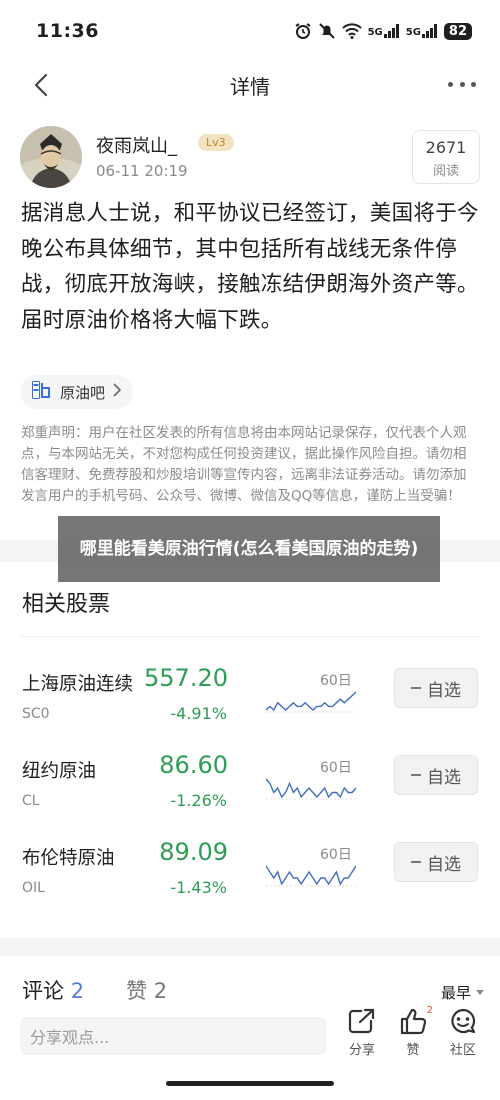 This screenshot has height=1100, width=500. Describe the element at coordinates (250, 947) in the screenshot. I see `section-divider` at that location.